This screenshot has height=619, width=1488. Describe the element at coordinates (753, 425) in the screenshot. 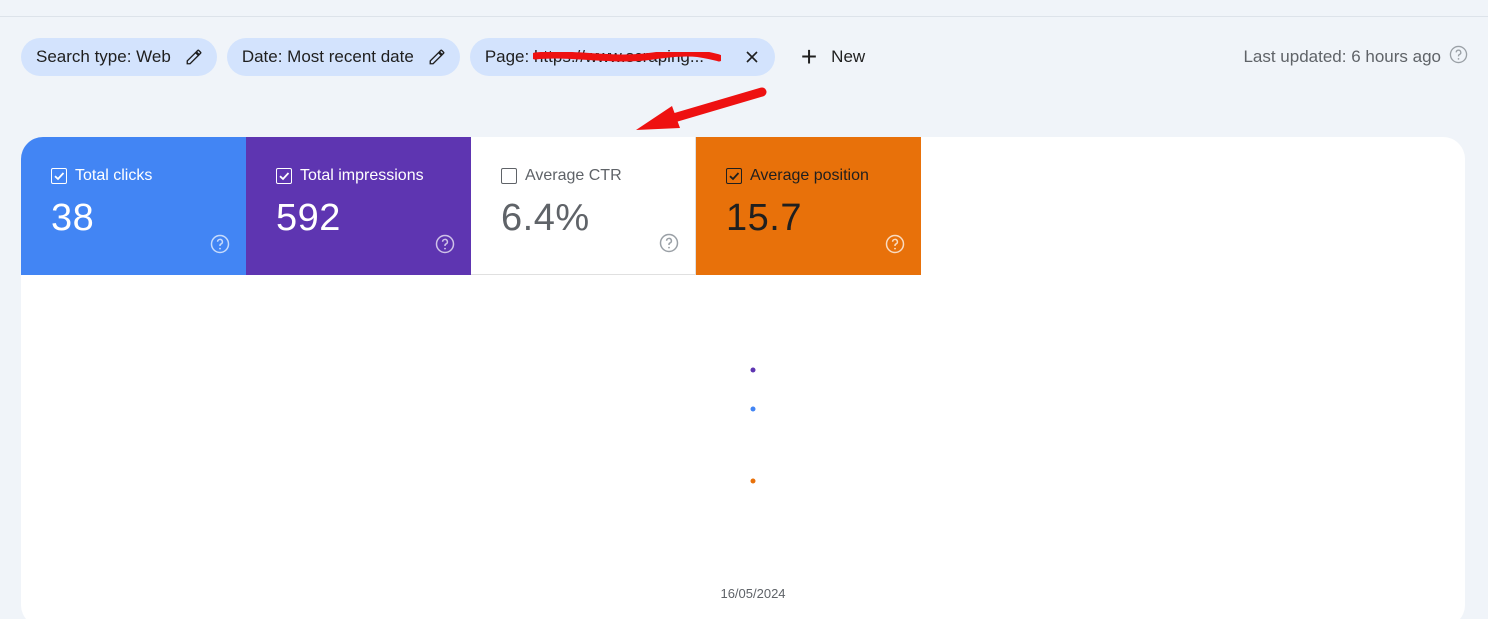

I see `performance-chart` at that location.